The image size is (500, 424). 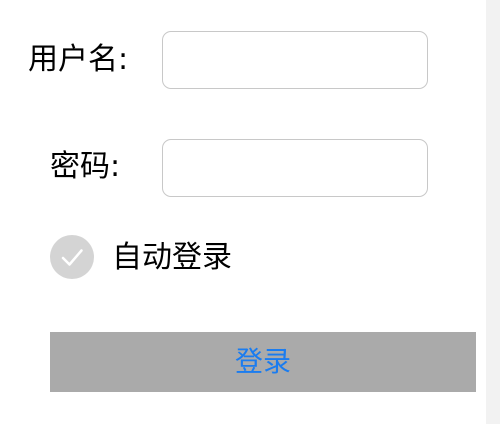 I want to click on username-field, so click(x=295, y=60).